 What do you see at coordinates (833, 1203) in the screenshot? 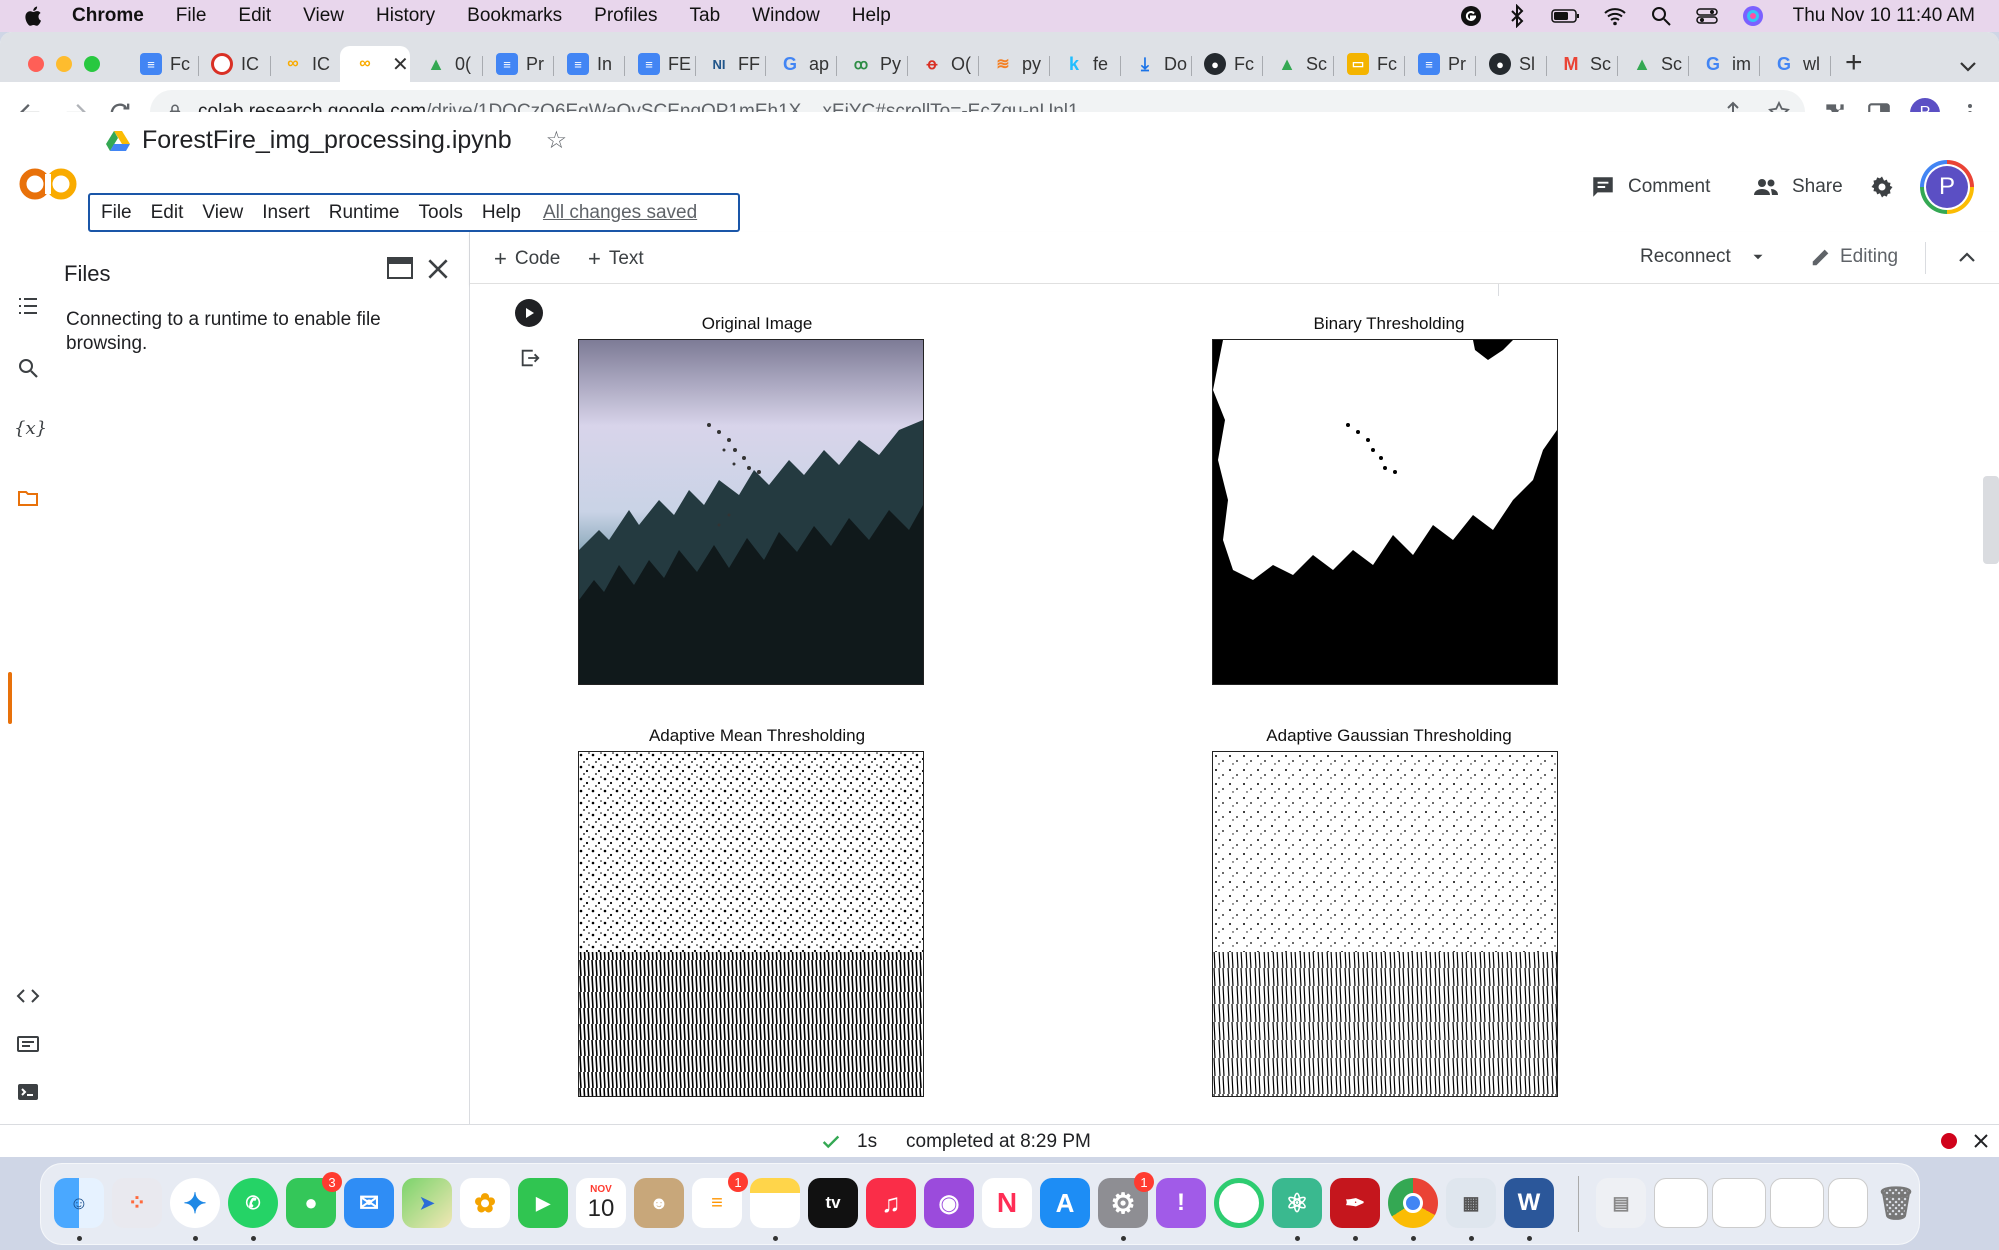
I see `apple-tv-icon: tv` at bounding box center [833, 1203].